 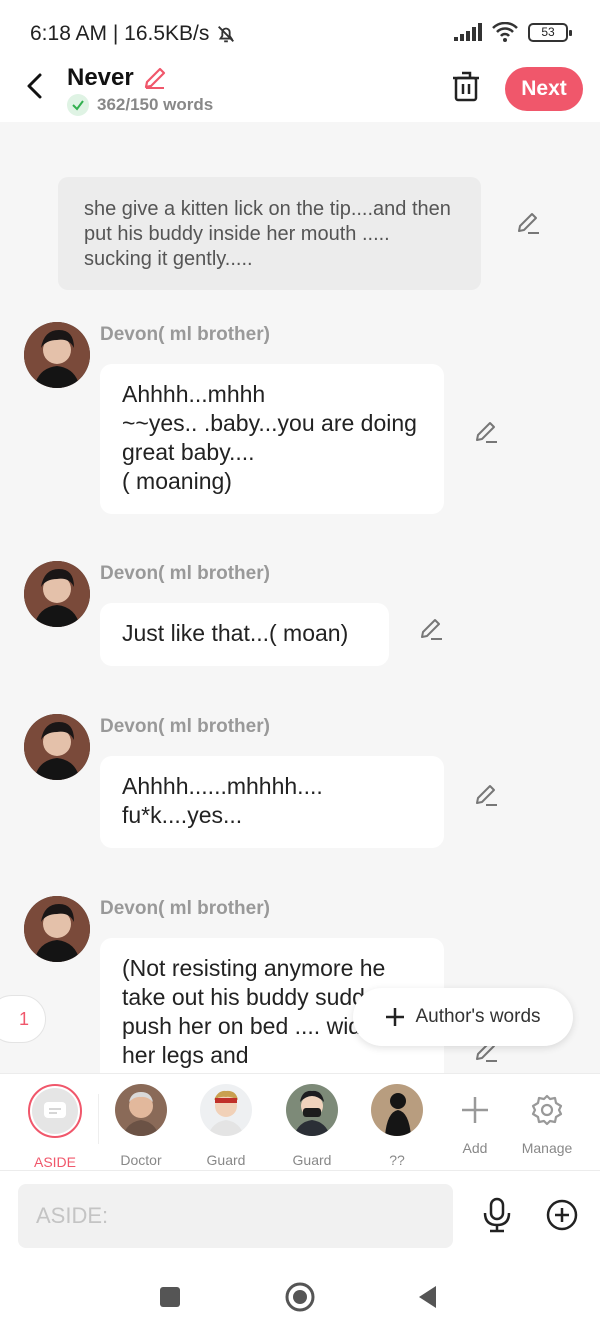 I want to click on status-bar: 6:18 AM | 16.5KB/s 53, so click(x=300, y=31).